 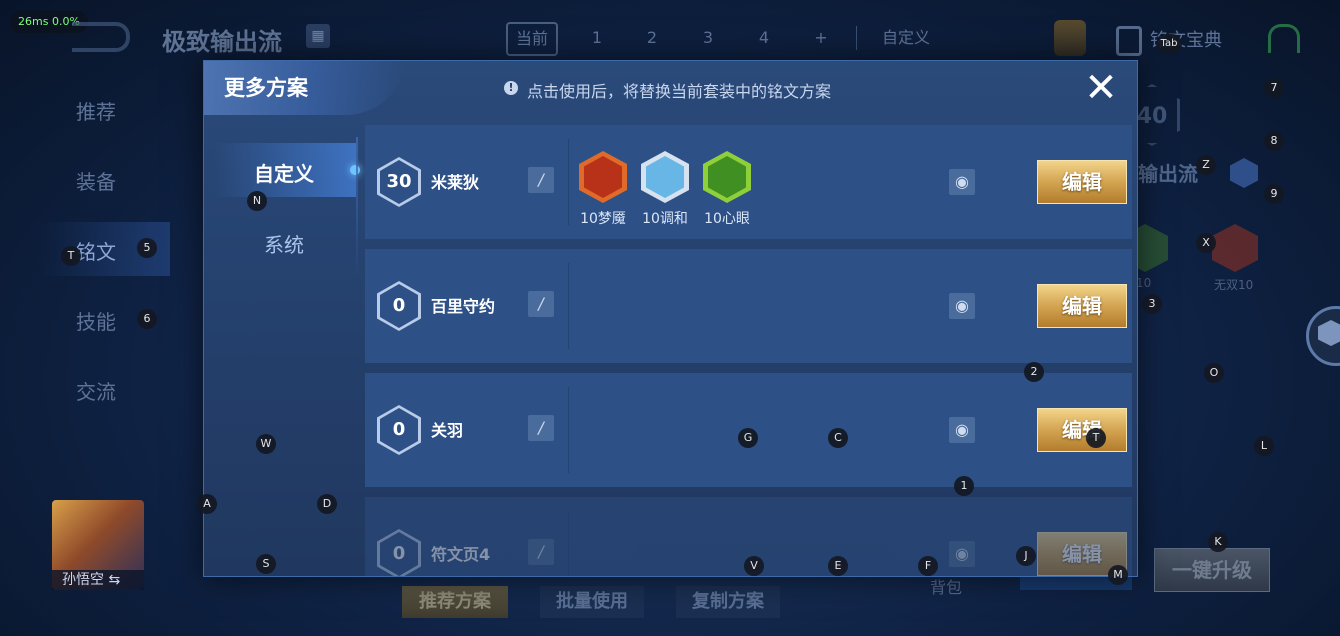 I want to click on key-hint: J, so click(x=1026, y=556).